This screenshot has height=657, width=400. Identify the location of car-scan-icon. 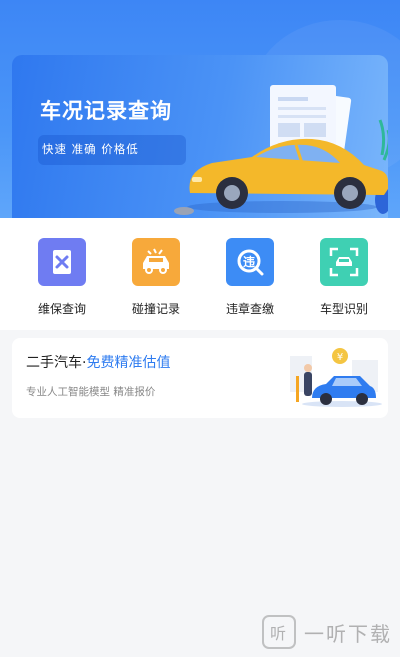
(344, 262).